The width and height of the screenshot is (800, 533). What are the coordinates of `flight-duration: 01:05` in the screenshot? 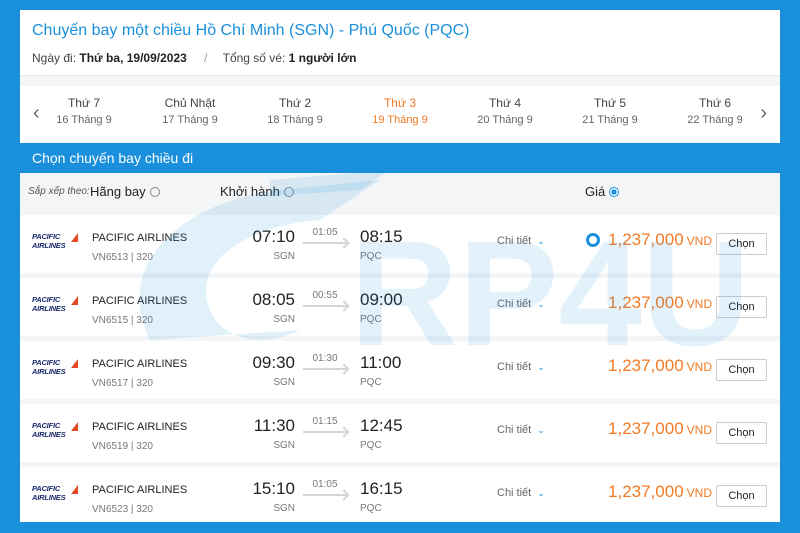 It's located at (325, 484).